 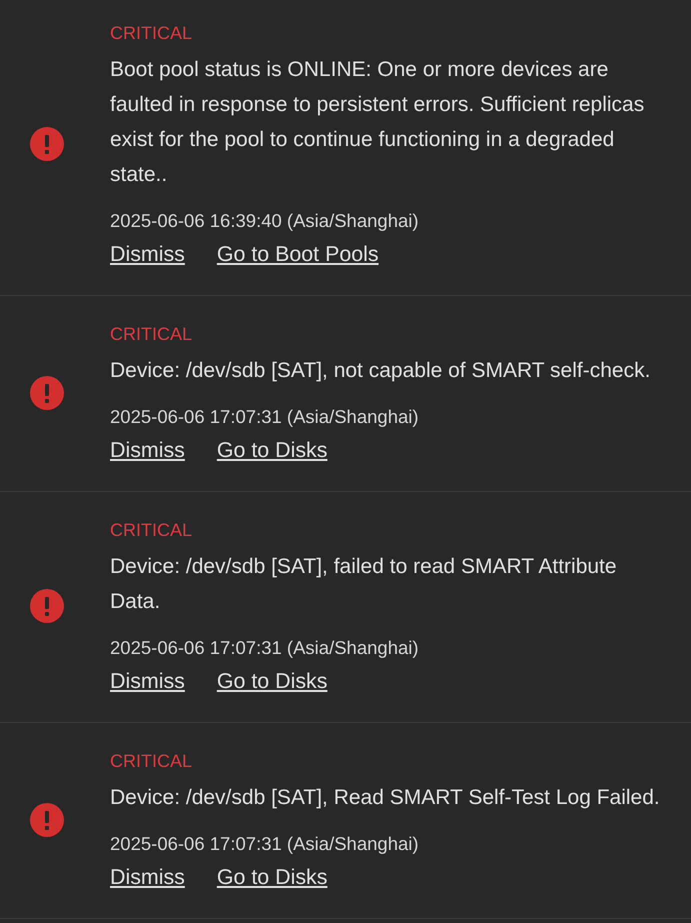 What do you see at coordinates (265, 221) in the screenshot?
I see `alert-timestamp: 2025-06-06 16:39:40 (Asia/Shanghai)` at bounding box center [265, 221].